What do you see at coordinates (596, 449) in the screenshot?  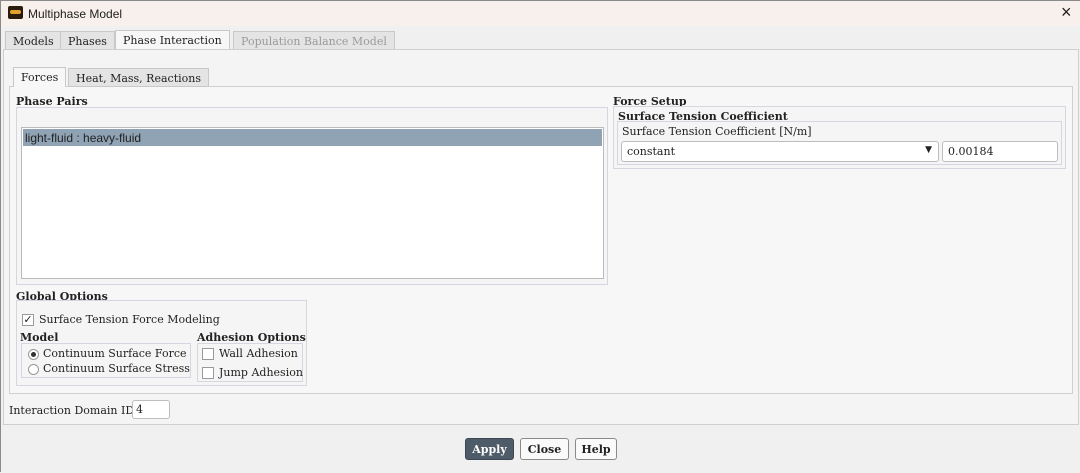 I see `help-button: Help` at bounding box center [596, 449].